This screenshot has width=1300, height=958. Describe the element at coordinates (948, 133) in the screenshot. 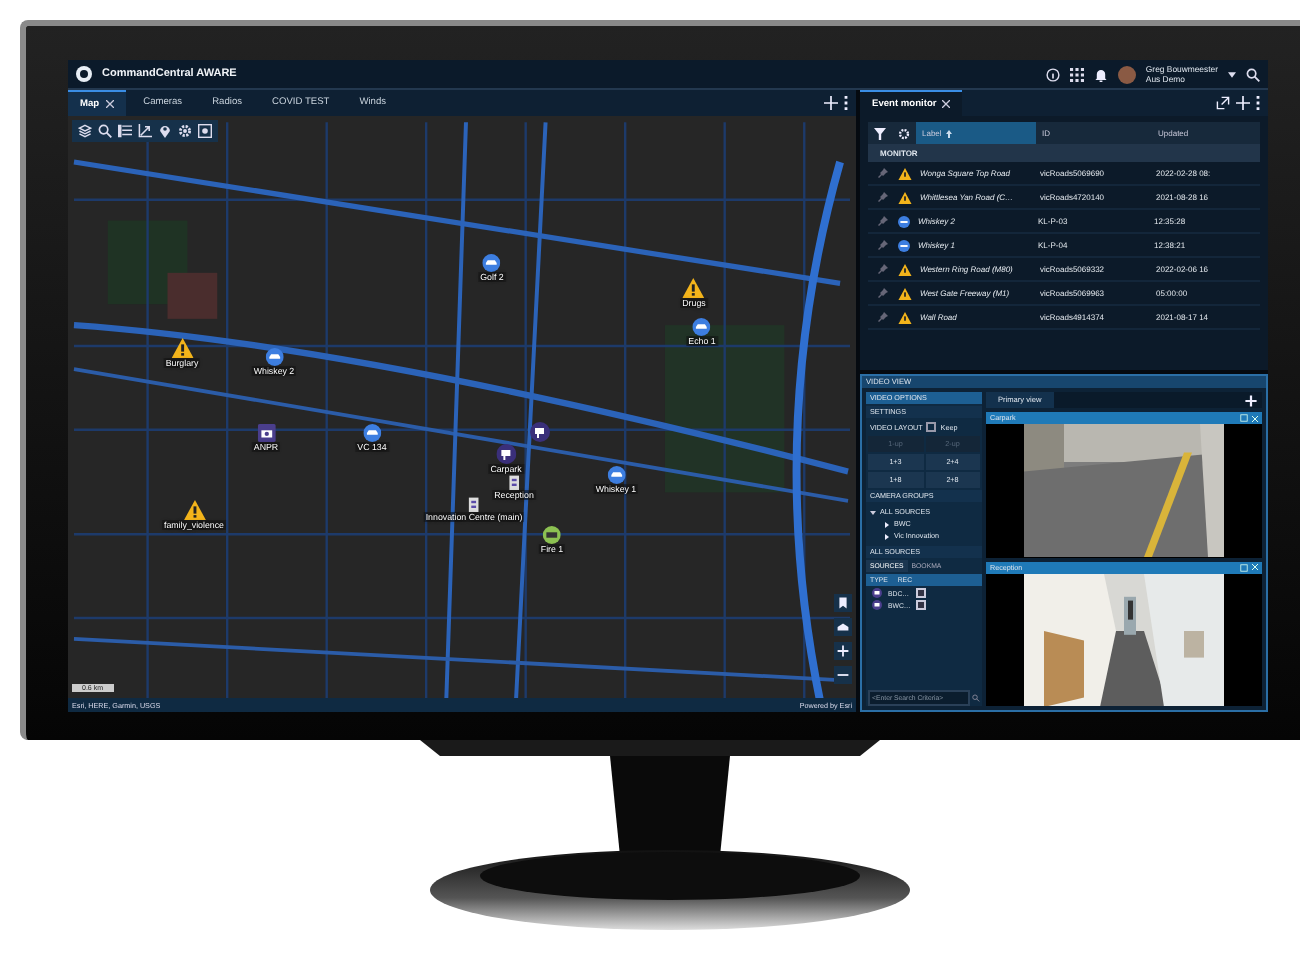

I see `sort-arrow-icon` at that location.